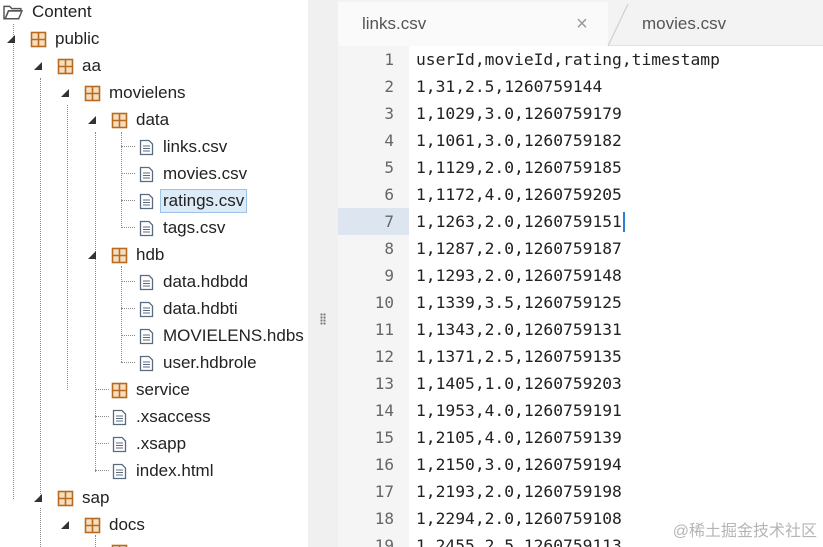  Describe the element at coordinates (91, 65) in the screenshot. I see `tree-item-label: aa` at that location.